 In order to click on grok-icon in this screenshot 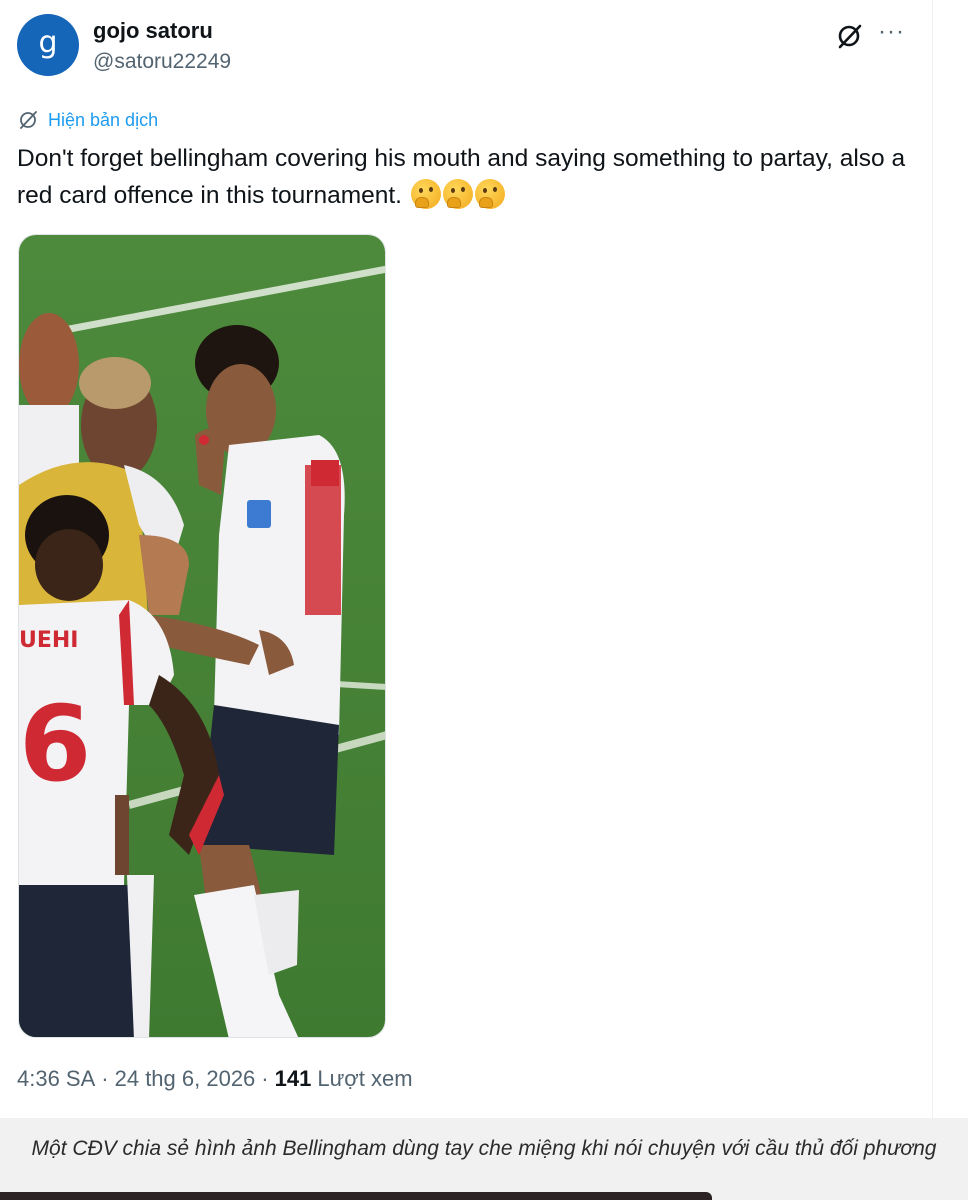, I will do `click(850, 36)`.